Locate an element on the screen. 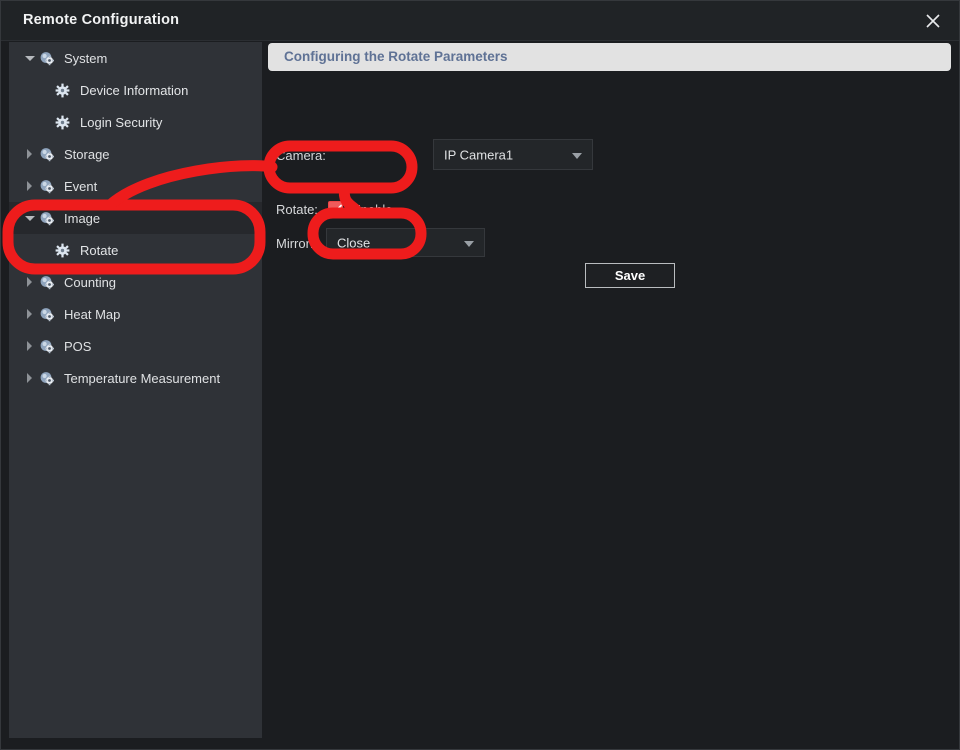  sidebar-item-storage: Storage is located at coordinates (135, 154).